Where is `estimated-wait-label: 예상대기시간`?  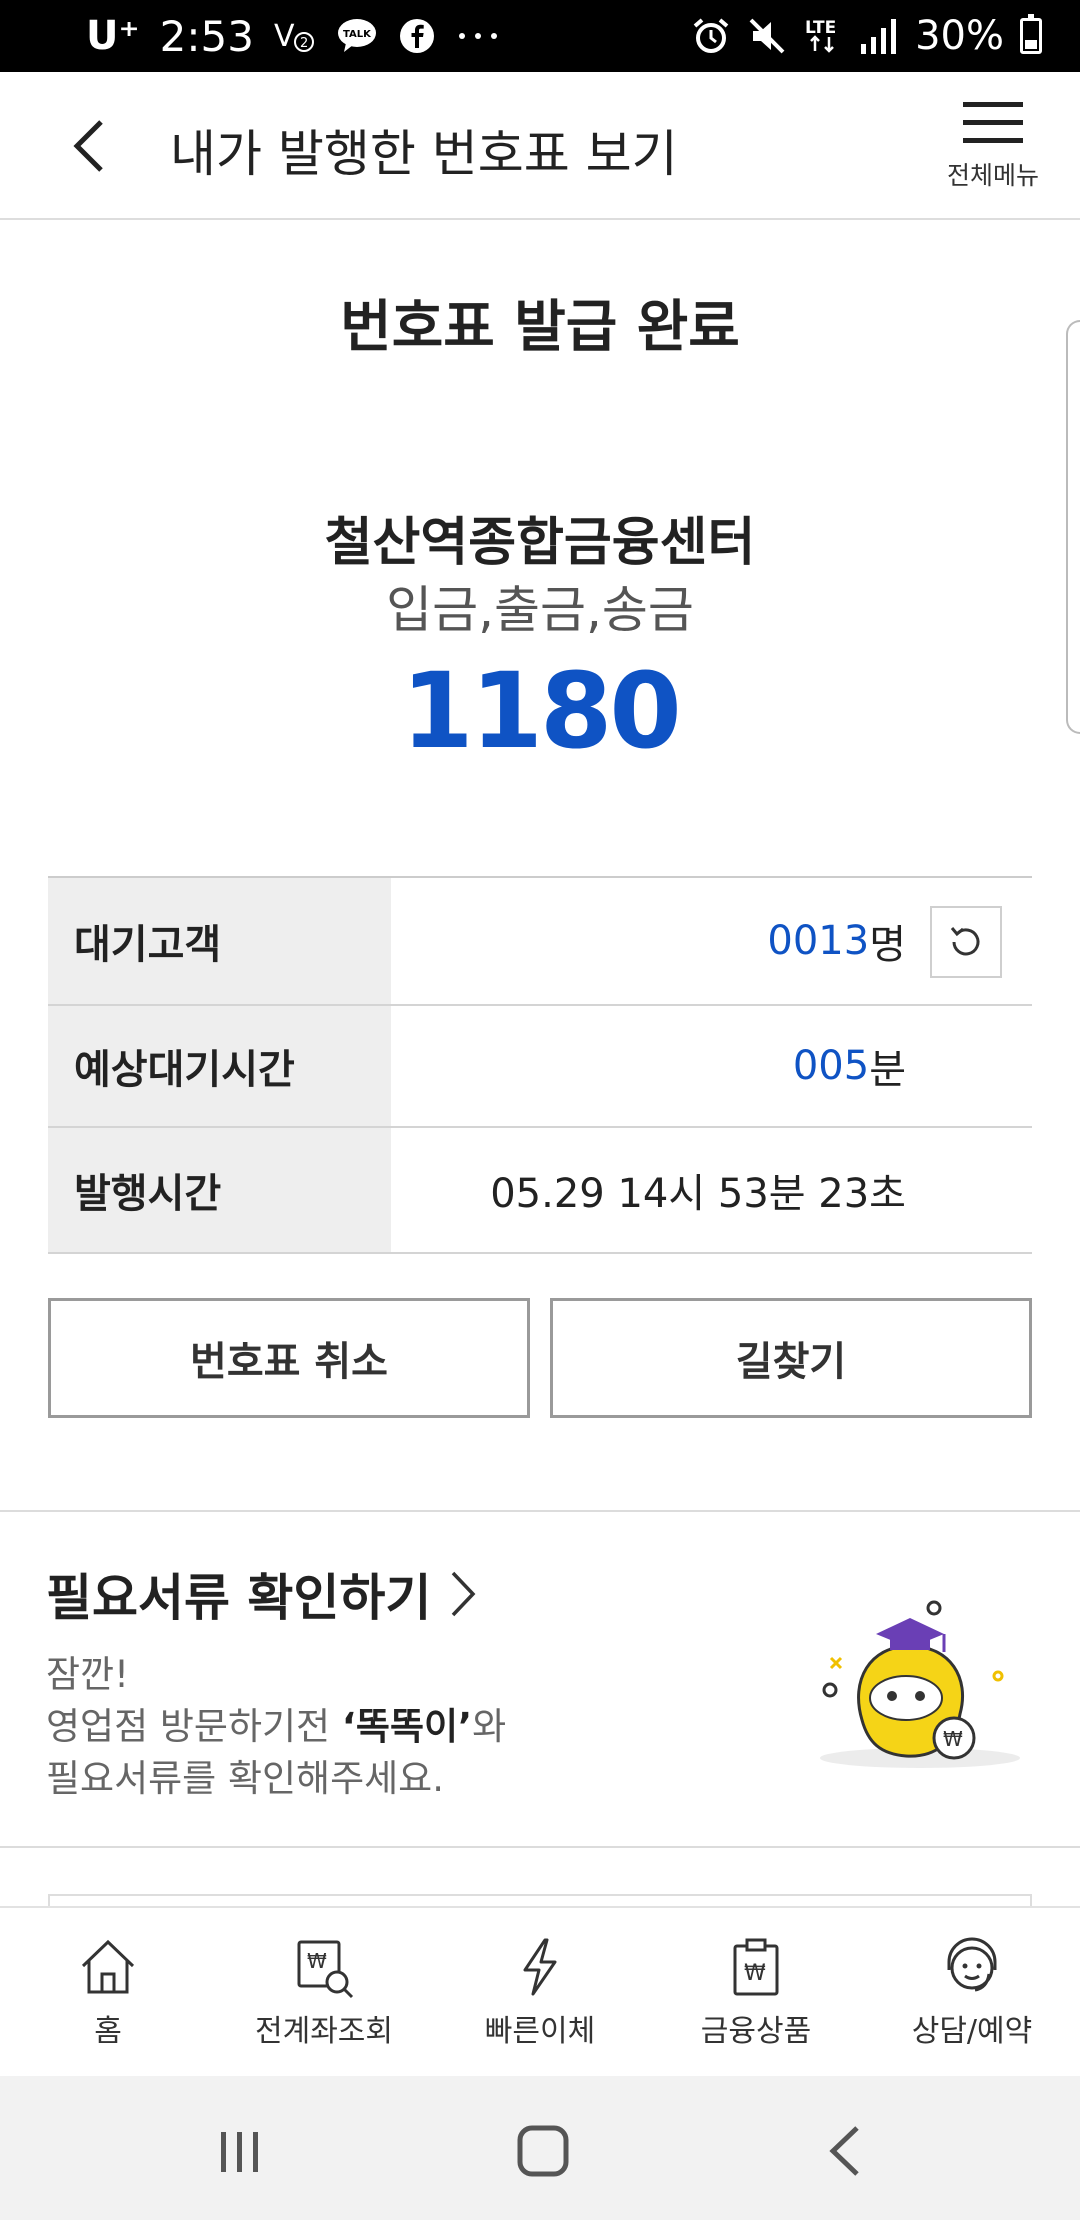 estimated-wait-label: 예상대기시간 is located at coordinates (219, 1066).